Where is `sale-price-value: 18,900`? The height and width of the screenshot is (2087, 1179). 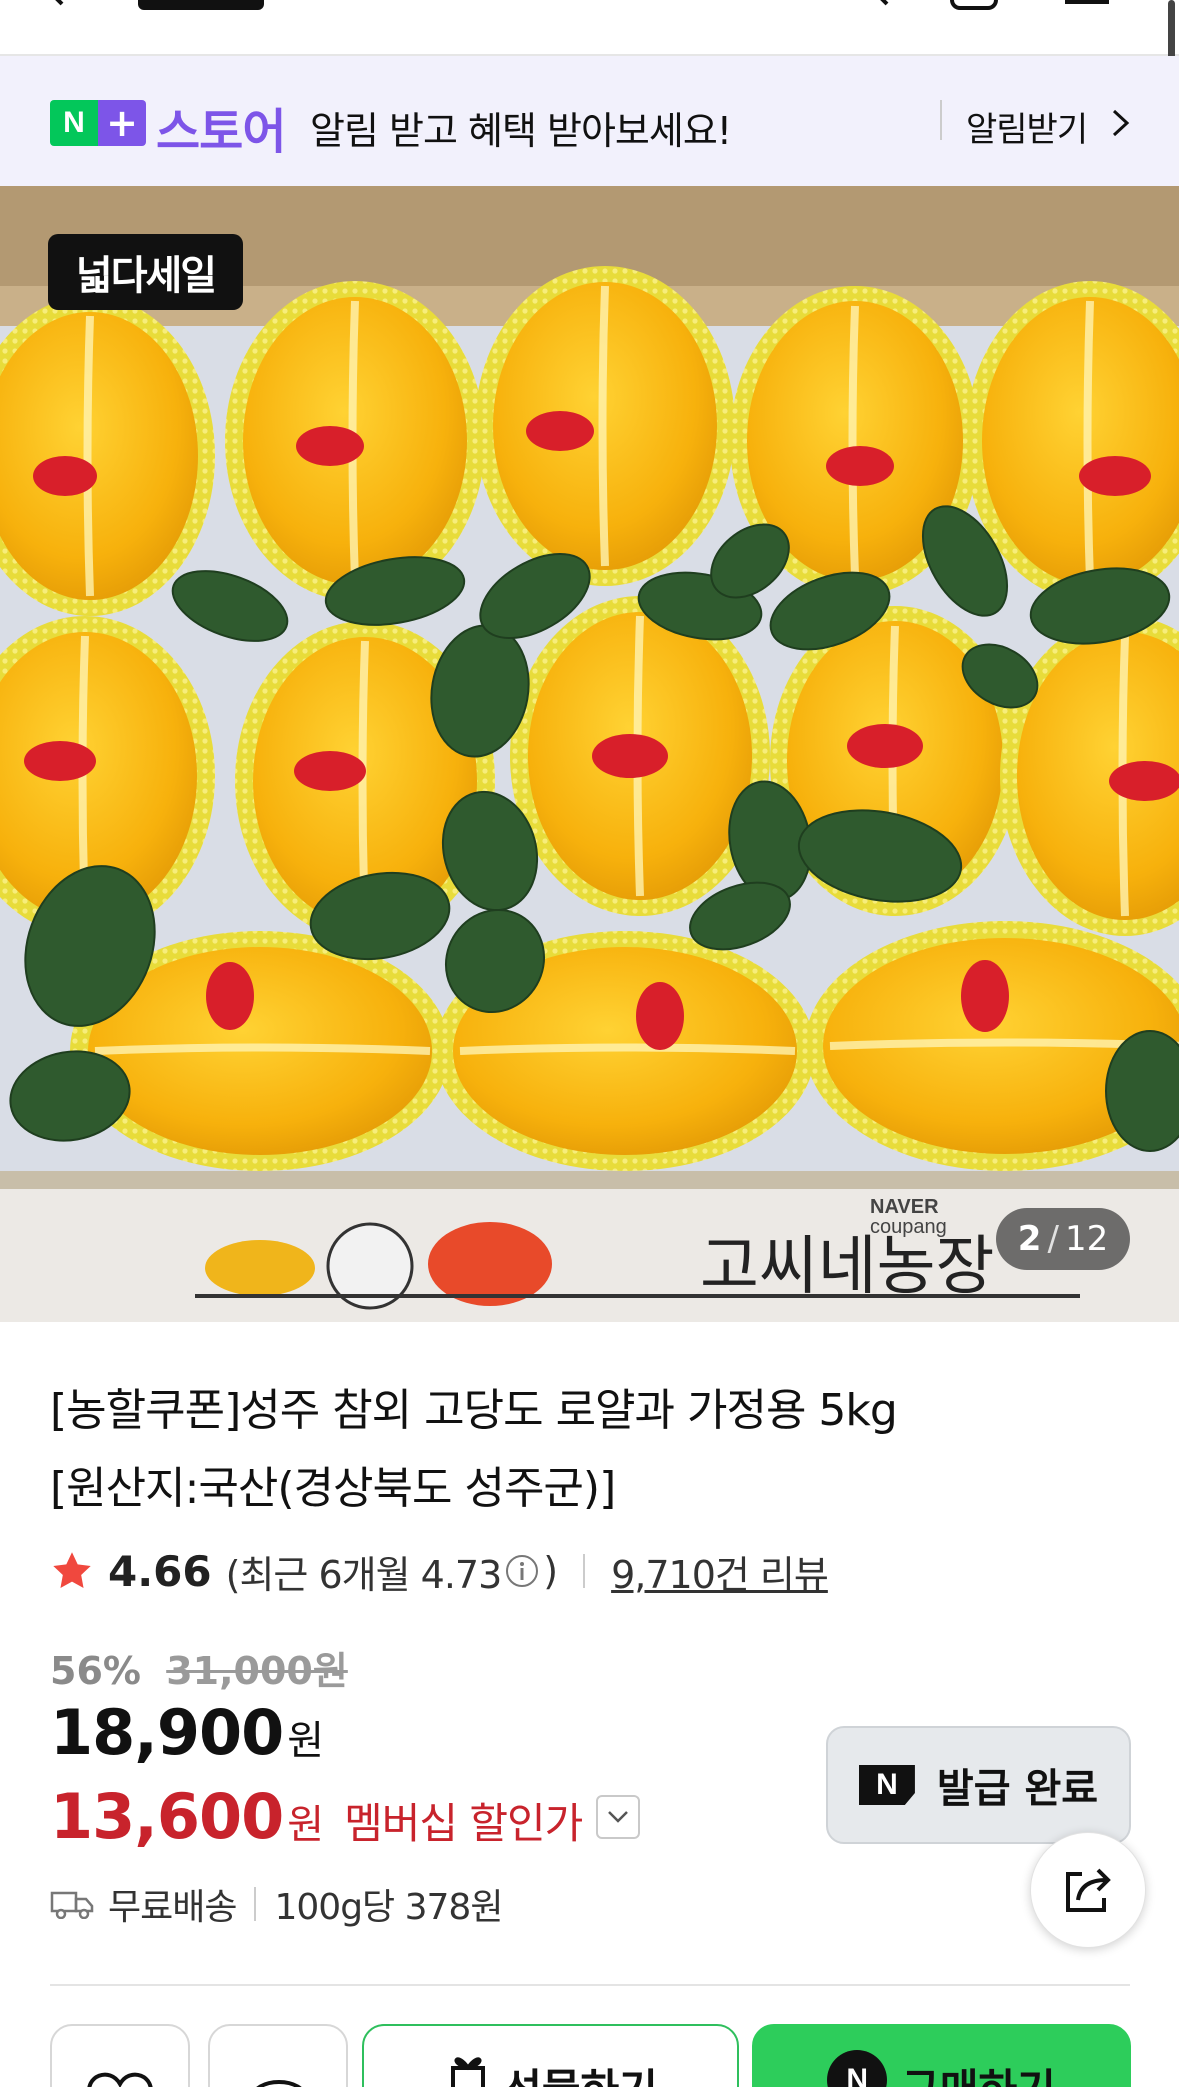
sale-price-value: 18,900 is located at coordinates (167, 1732).